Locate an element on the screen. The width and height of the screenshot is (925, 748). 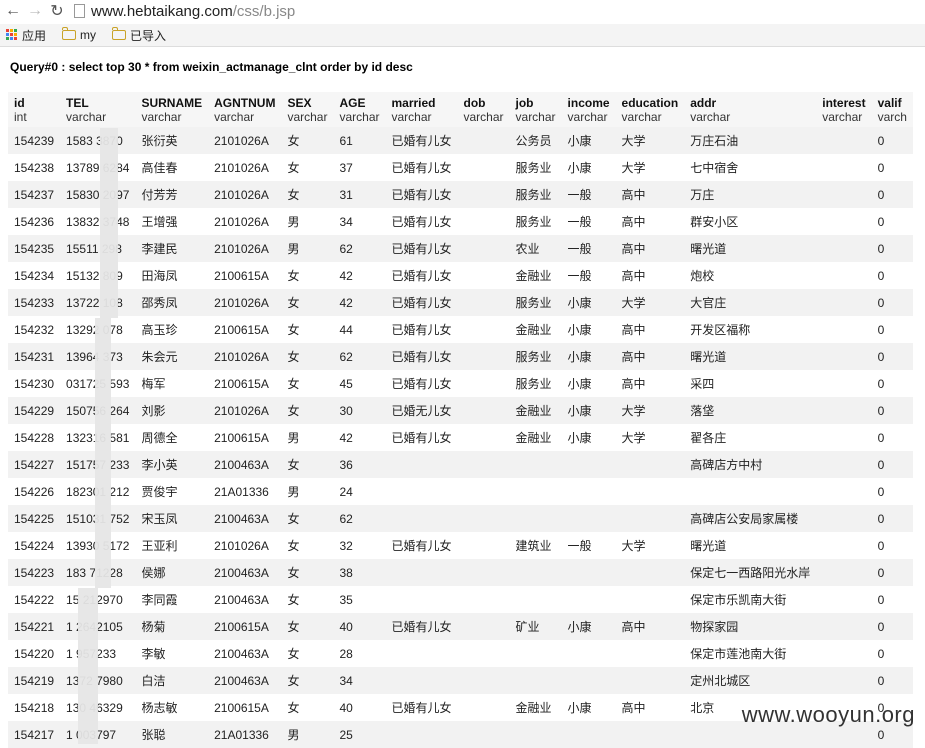
cell-agntnum: 2101026A is located at coordinates (245, 140).